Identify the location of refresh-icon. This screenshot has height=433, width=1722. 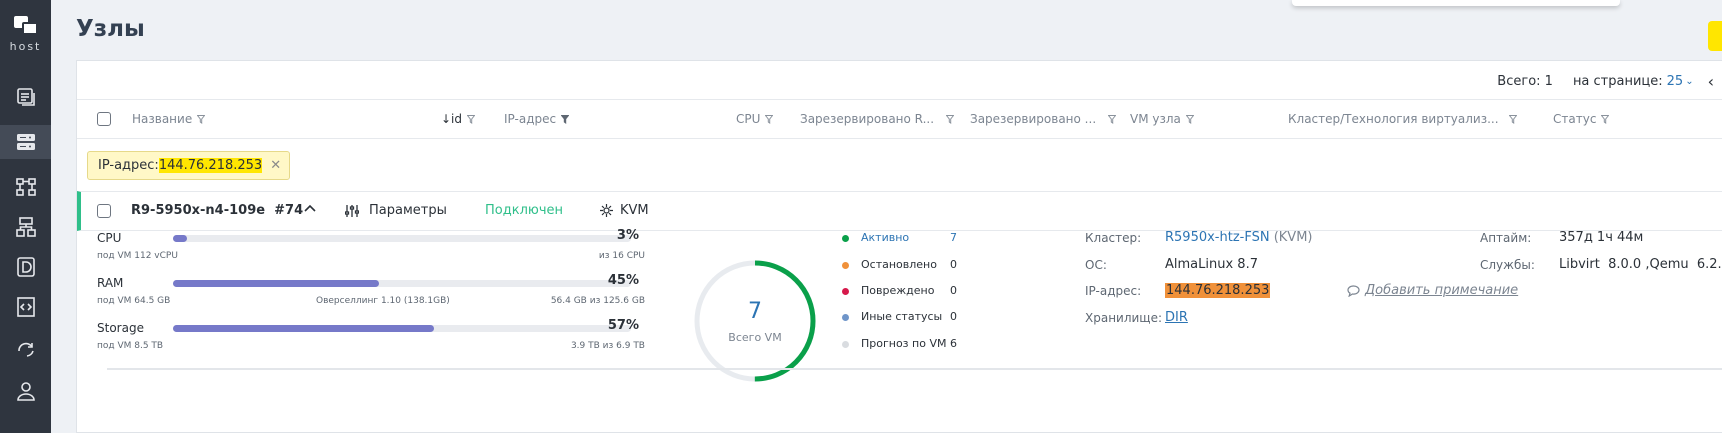
(25, 349).